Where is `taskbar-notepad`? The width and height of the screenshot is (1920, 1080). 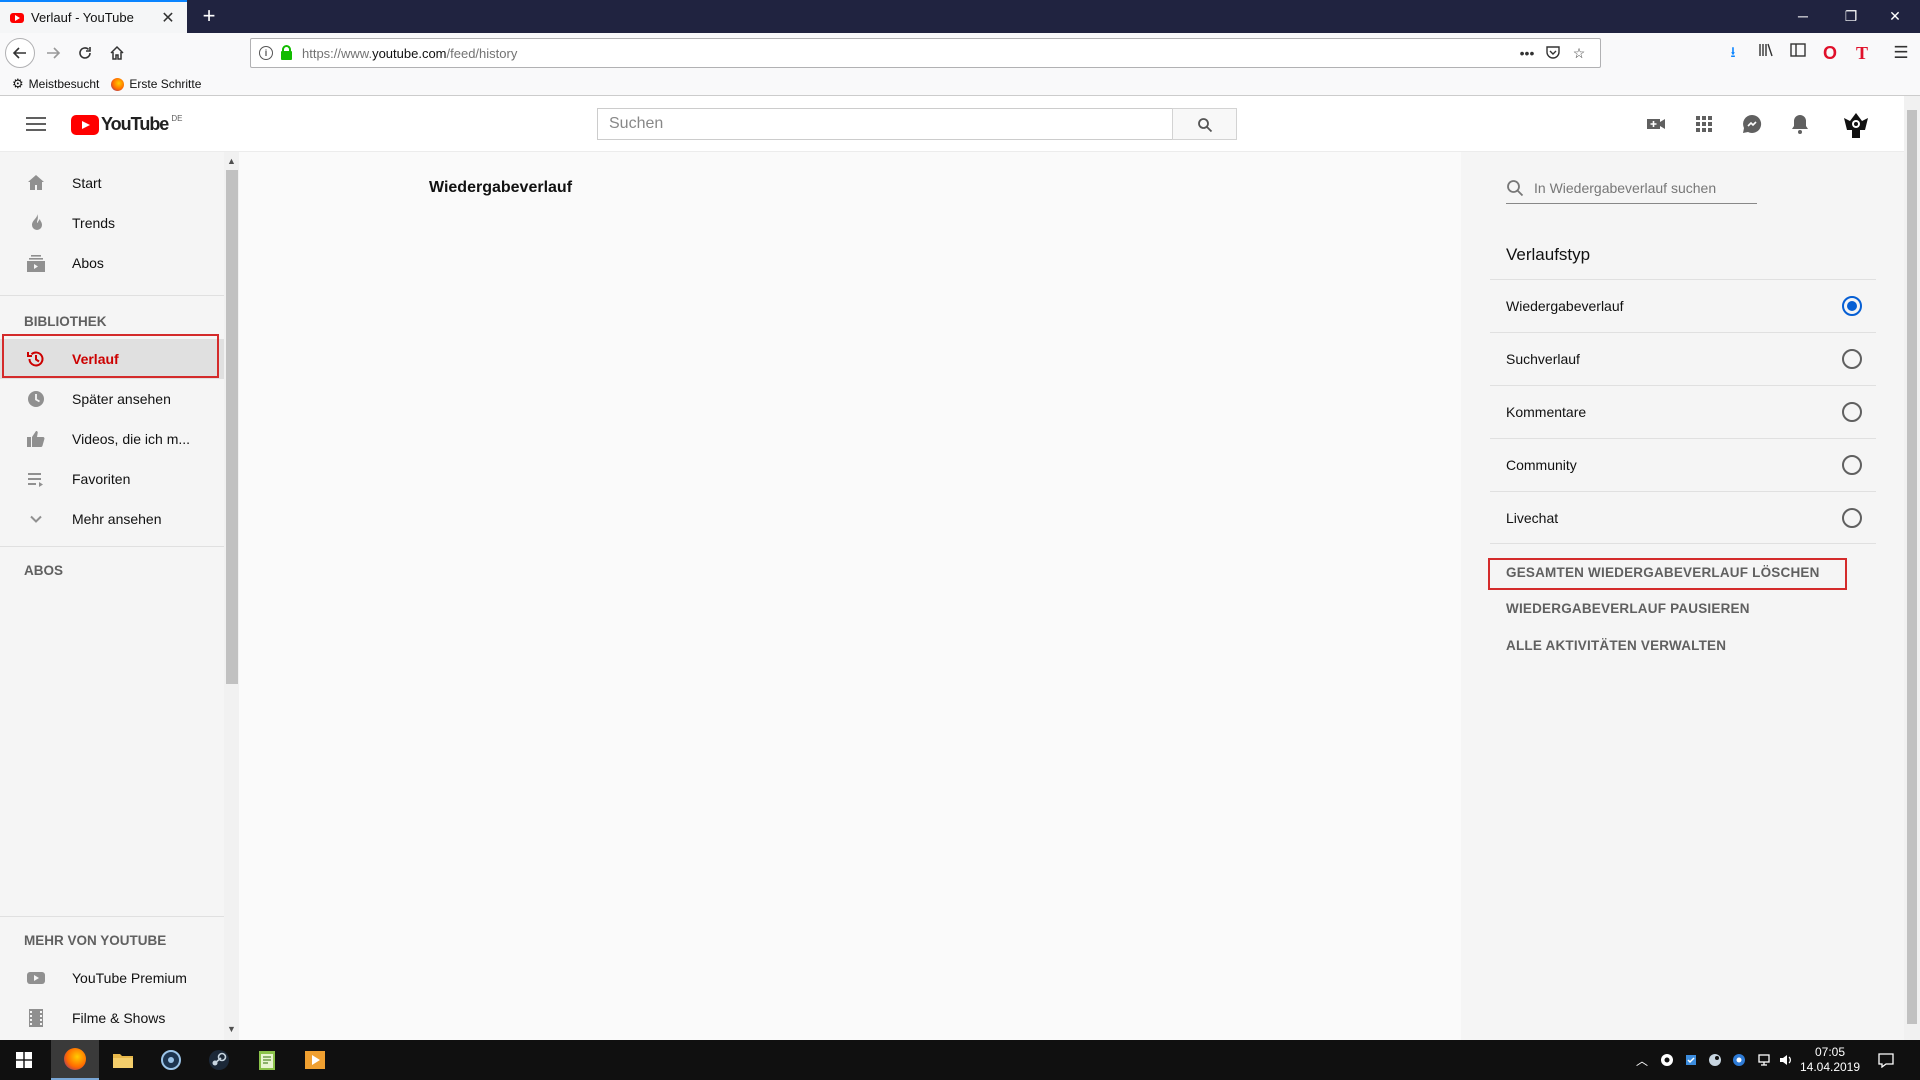 taskbar-notepad is located at coordinates (267, 1060).